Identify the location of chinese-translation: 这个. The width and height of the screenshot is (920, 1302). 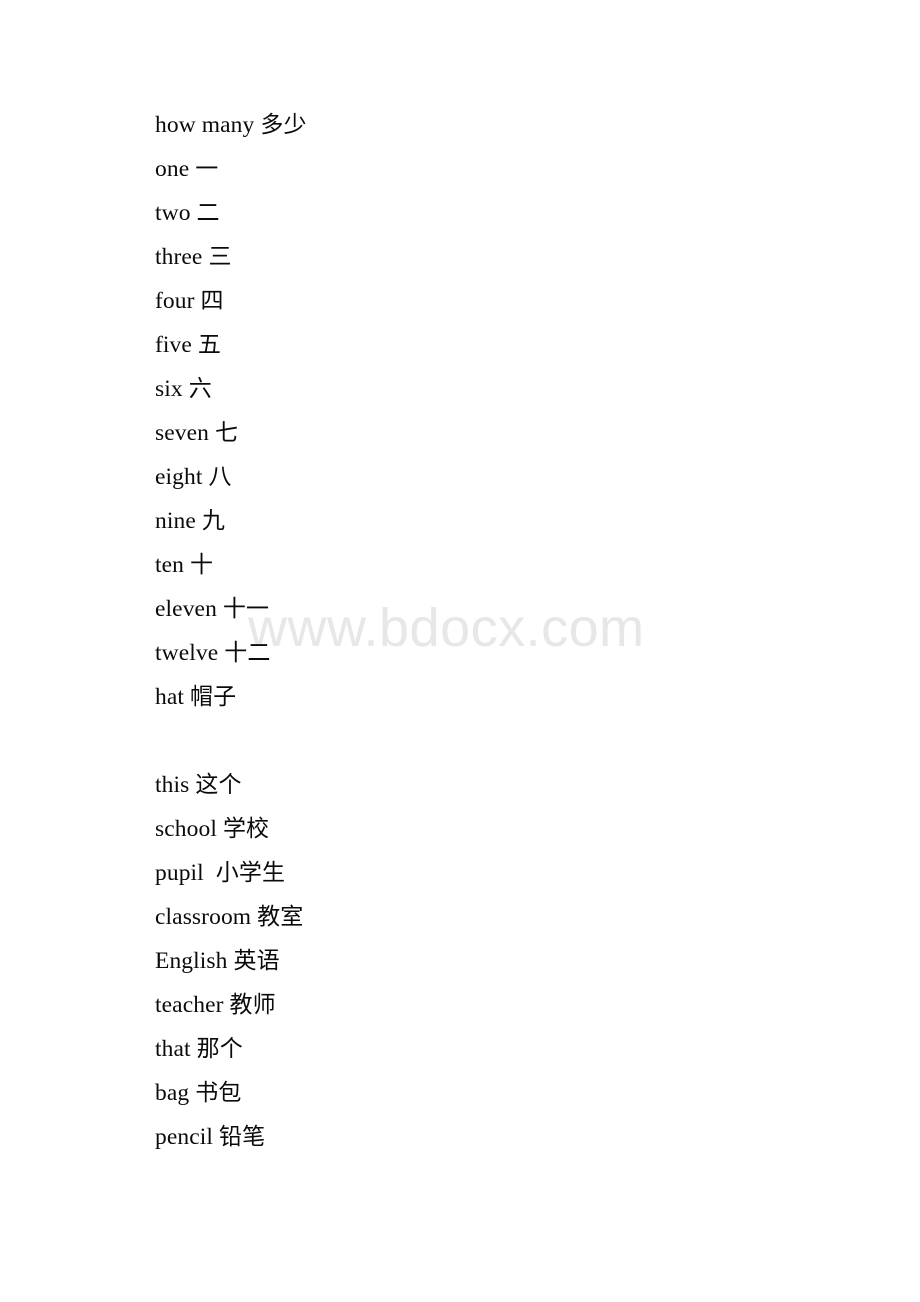
(218, 785).